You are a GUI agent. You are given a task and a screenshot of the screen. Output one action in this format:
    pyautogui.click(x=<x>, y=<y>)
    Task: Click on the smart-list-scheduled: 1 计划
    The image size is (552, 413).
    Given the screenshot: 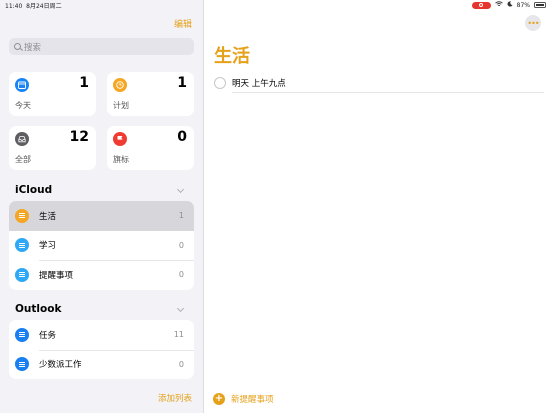 What is the action you would take?
    pyautogui.click(x=150, y=94)
    